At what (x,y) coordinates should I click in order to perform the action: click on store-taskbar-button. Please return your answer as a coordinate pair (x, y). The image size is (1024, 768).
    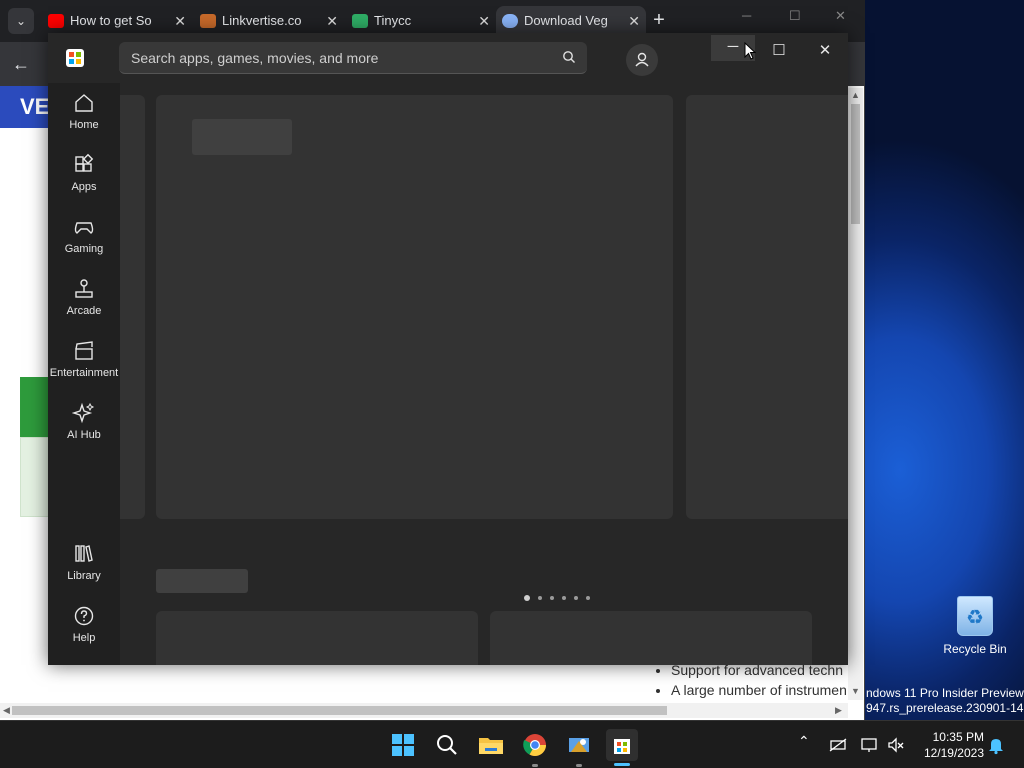
    Looking at the image, I should click on (622, 745).